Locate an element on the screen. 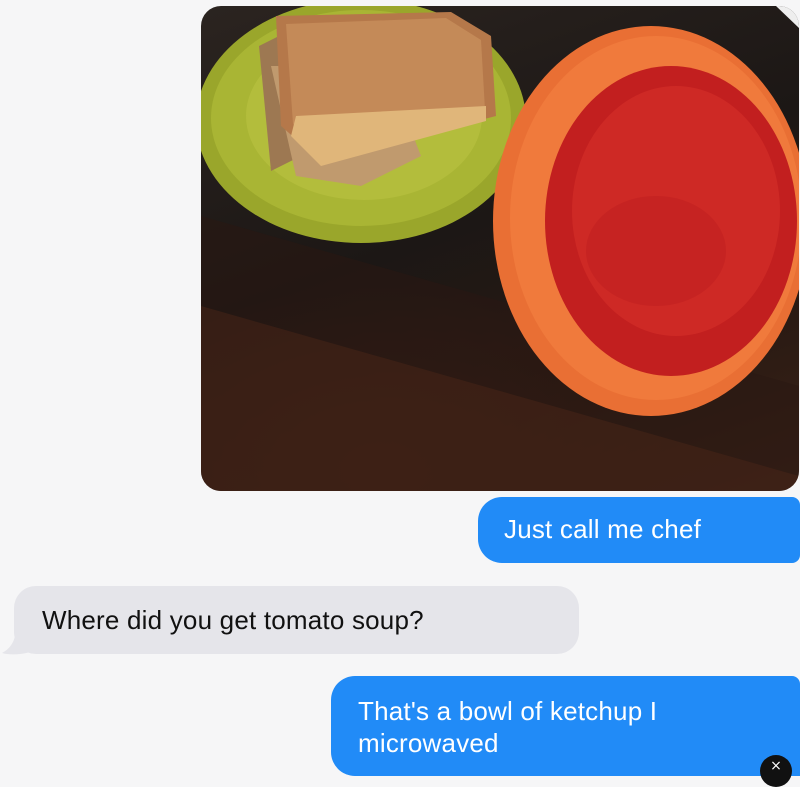  incoming-message-bubble: Where did you get tomato soup? is located at coordinates (296, 620).